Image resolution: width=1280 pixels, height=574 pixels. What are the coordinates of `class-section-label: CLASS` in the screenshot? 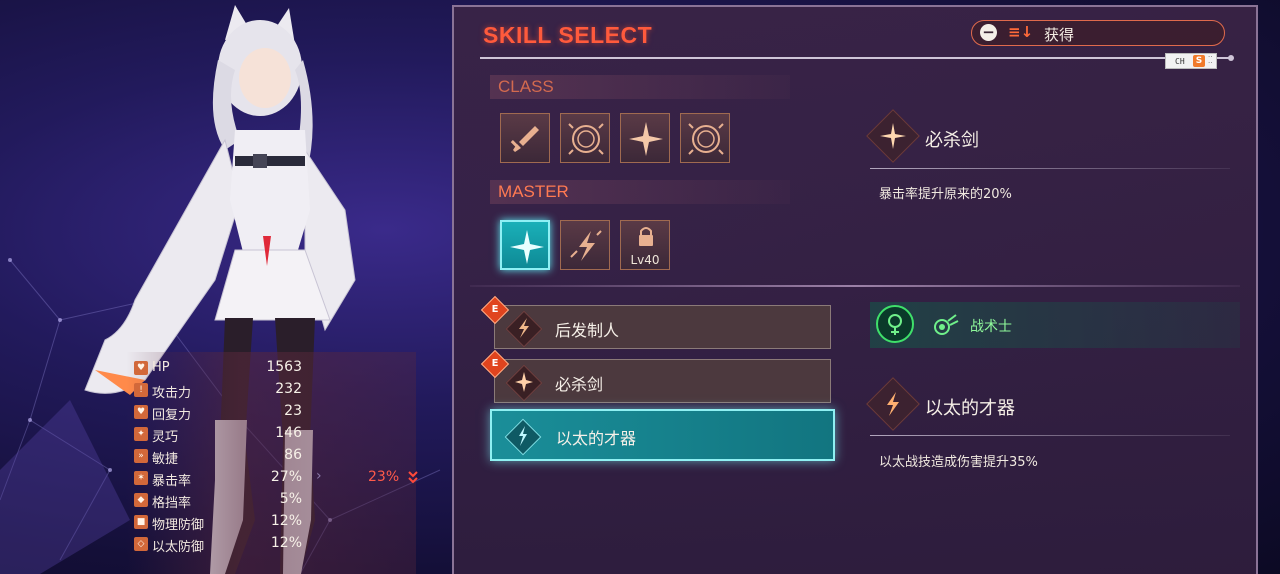 It's located at (526, 86).